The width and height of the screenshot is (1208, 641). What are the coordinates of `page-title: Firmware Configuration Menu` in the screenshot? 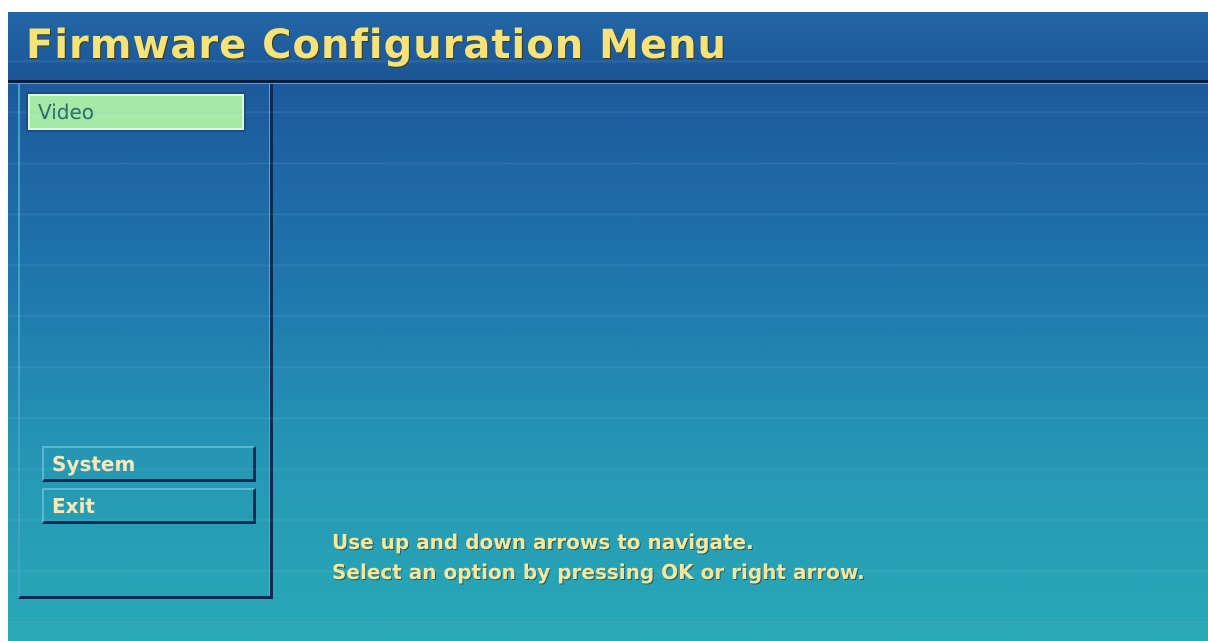 It's located at (377, 45).